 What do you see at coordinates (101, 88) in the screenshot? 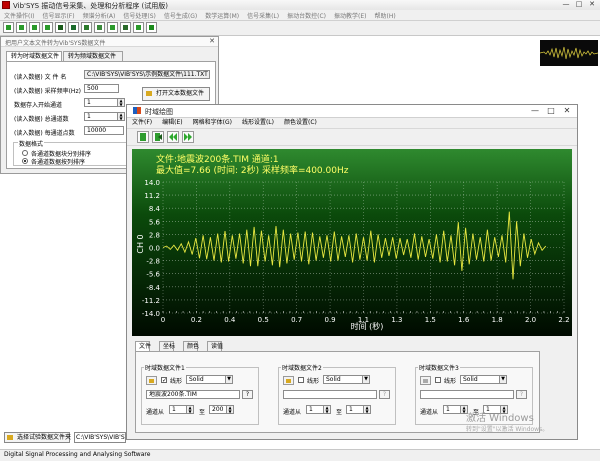
I see `sample-rate-field: 500` at bounding box center [101, 88].